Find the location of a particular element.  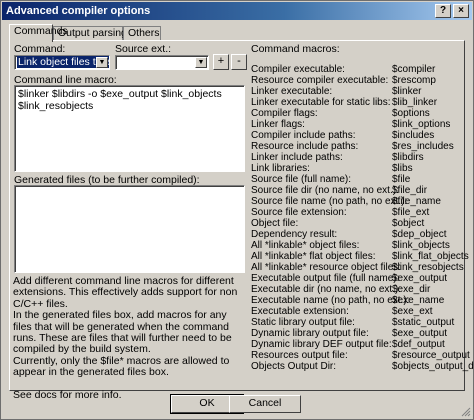

macro-row: Linker flags: $link_options is located at coordinates (356, 124).